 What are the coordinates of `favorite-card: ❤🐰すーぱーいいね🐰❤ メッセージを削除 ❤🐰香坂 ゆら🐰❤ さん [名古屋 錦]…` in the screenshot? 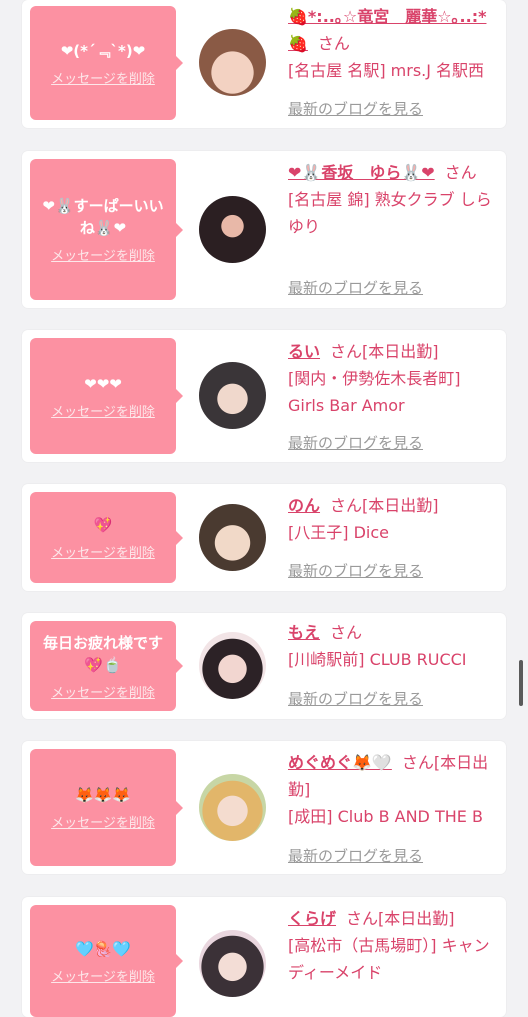 It's located at (264, 229).